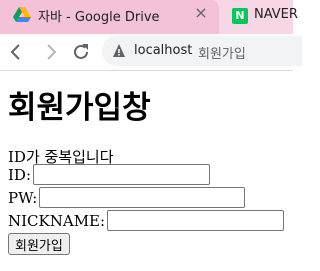  What do you see at coordinates (99, 17) in the screenshot?
I see `tab-title: 자바 - Google Drive` at bounding box center [99, 17].